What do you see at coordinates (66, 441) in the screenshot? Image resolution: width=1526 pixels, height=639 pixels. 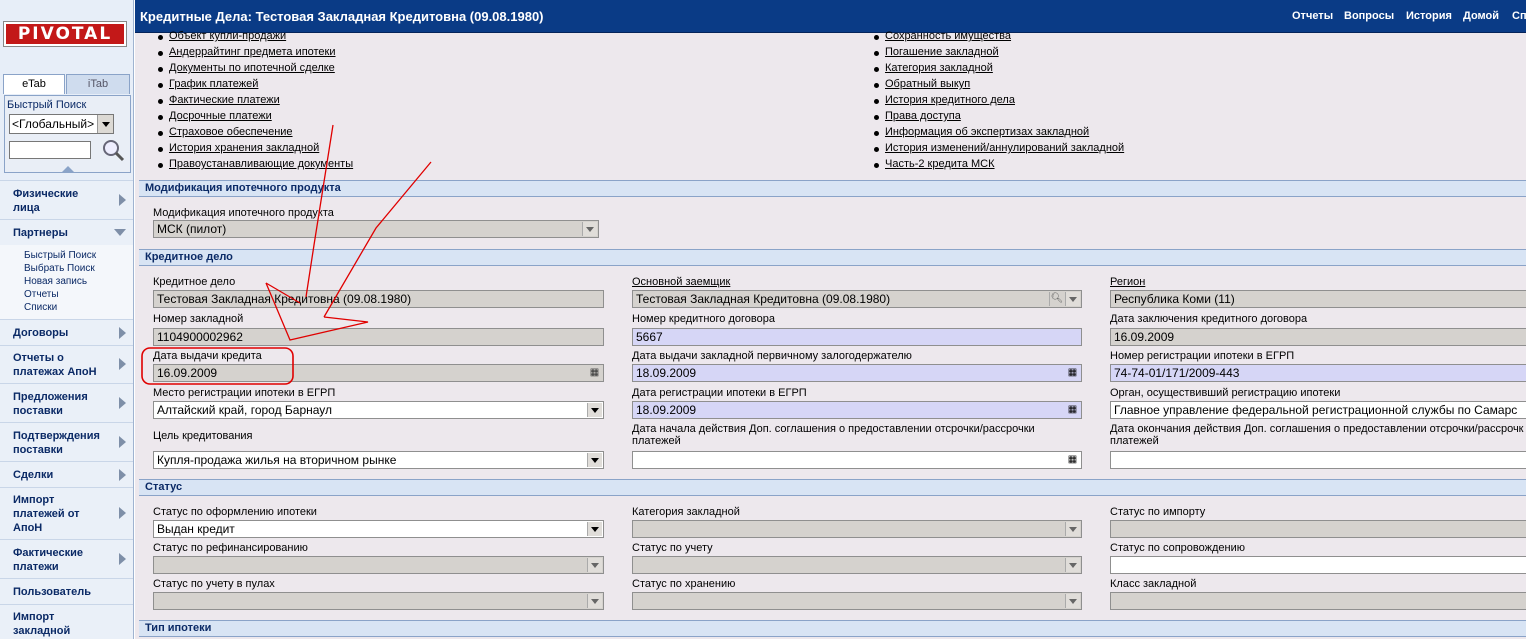 I see `nav-supply-confirmations: Подтверждения поставки` at bounding box center [66, 441].